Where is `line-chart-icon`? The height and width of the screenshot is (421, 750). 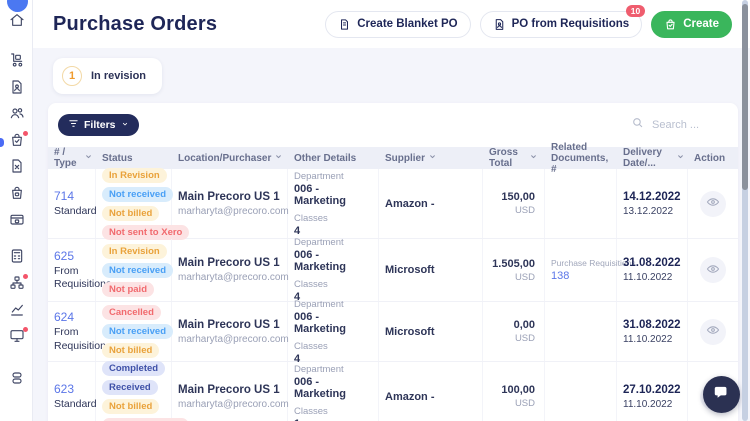 line-chart-icon is located at coordinates (17, 312).